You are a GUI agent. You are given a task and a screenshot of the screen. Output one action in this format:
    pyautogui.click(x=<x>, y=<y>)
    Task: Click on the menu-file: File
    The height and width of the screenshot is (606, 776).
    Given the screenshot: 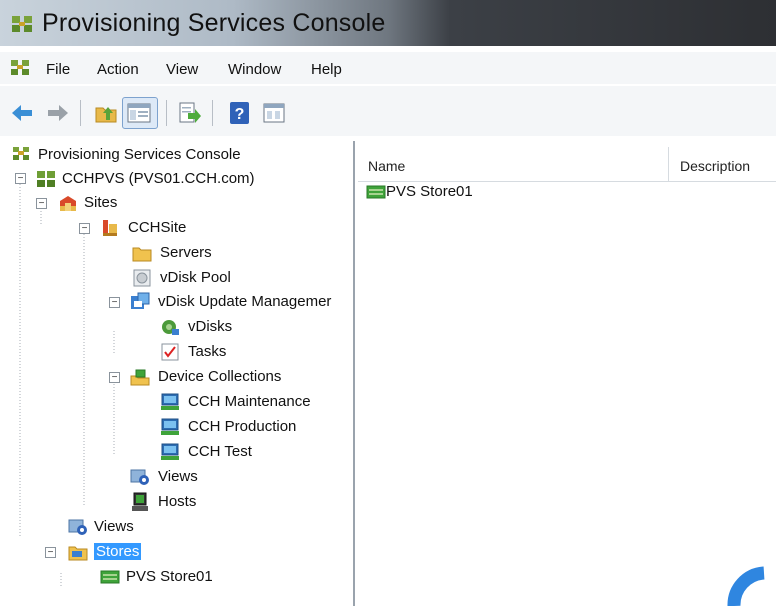 What is the action you would take?
    pyautogui.click(x=58, y=69)
    